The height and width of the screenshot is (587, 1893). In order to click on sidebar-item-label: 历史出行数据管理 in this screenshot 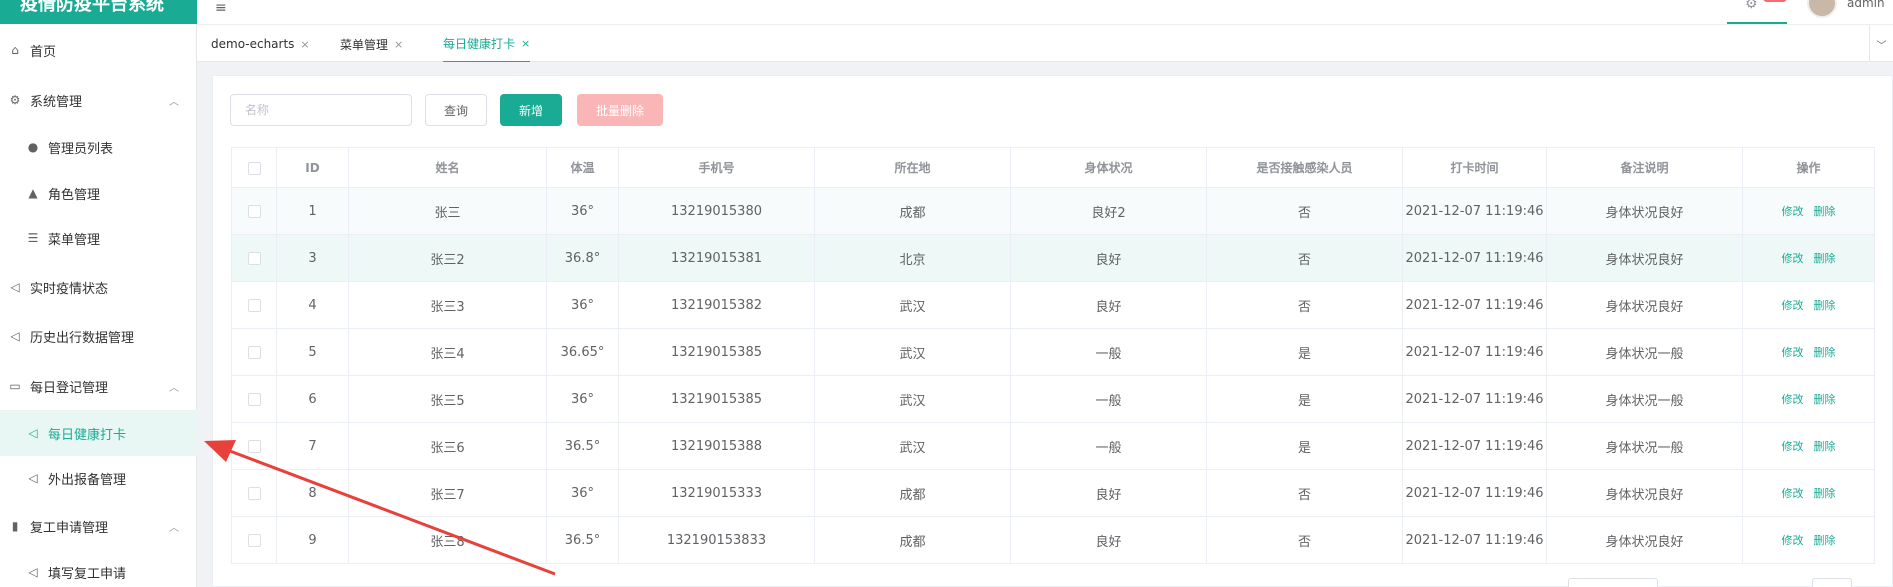, I will do `click(82, 338)`.